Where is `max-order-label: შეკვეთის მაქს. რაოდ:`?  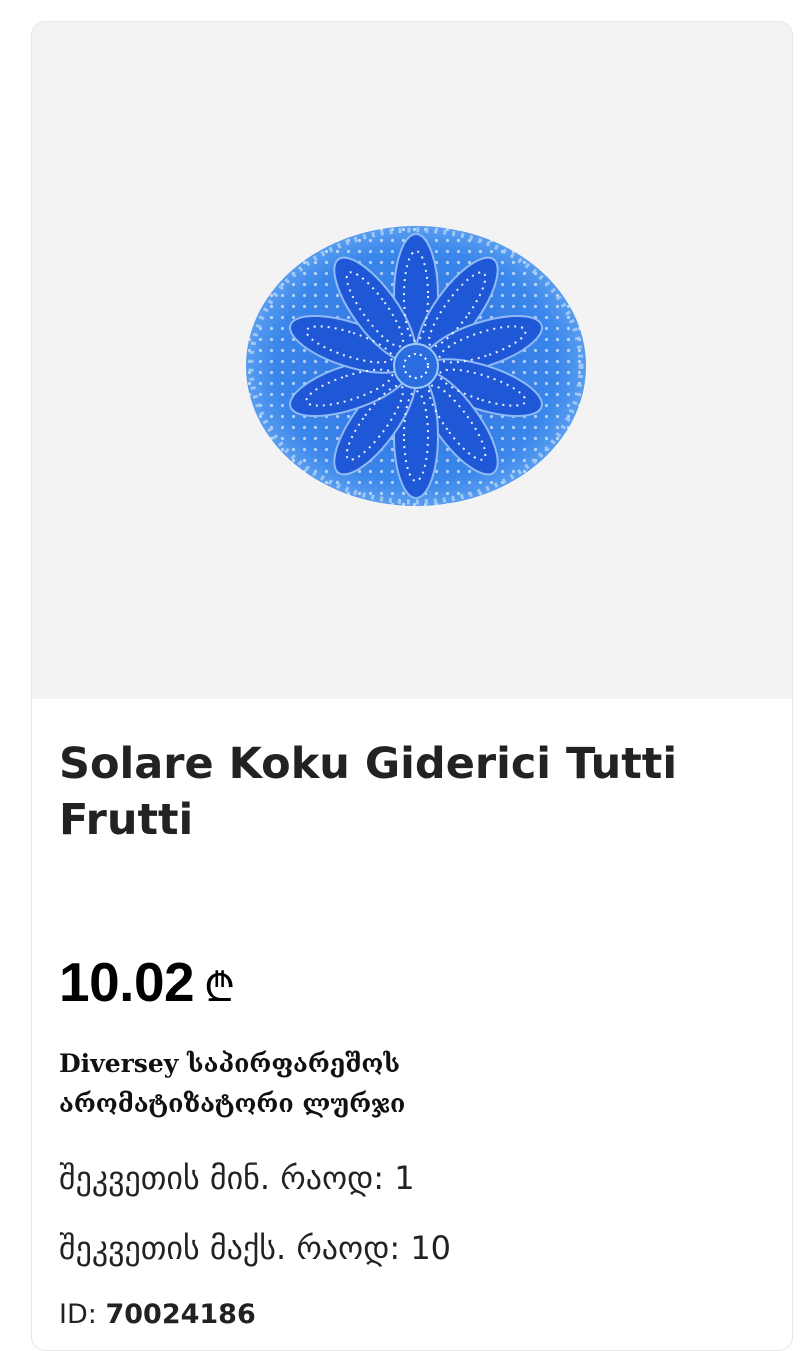 max-order-label: შეკვეთის მაქს. რაოდ: is located at coordinates (230, 1248).